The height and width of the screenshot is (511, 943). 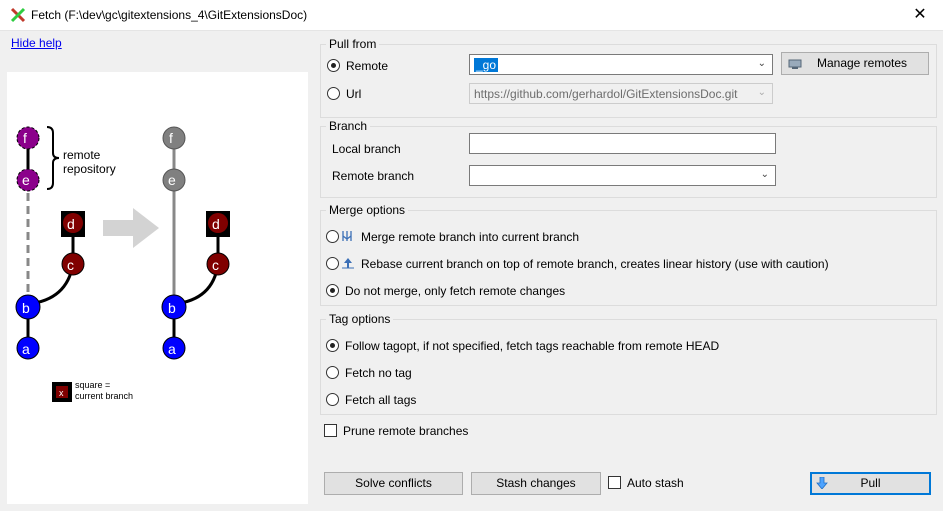 I want to click on auto-stash-checkbox, so click(x=614, y=482).